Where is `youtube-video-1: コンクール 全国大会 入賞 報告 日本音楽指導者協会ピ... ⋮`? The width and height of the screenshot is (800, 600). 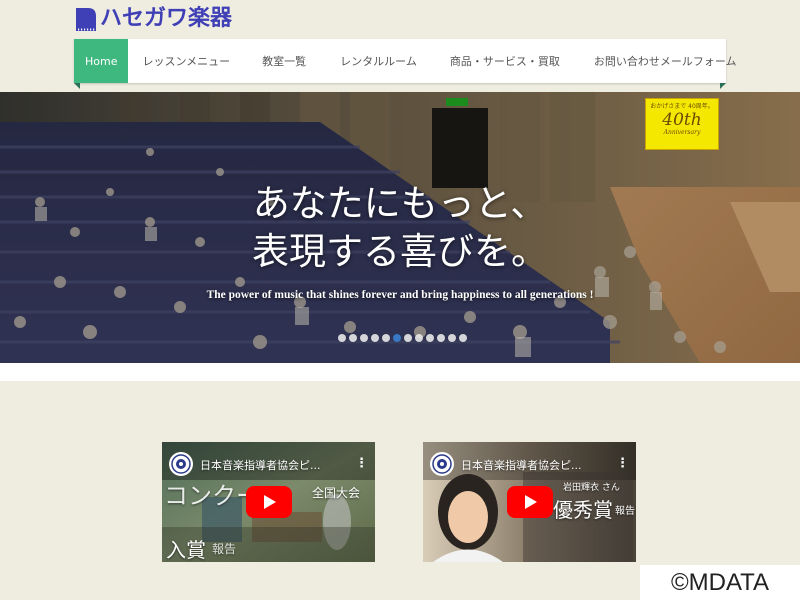
youtube-video-1: コンクール 全国大会 入賞 報告 日本音楽指導者協会ピ... ⋮ is located at coordinates (268, 502).